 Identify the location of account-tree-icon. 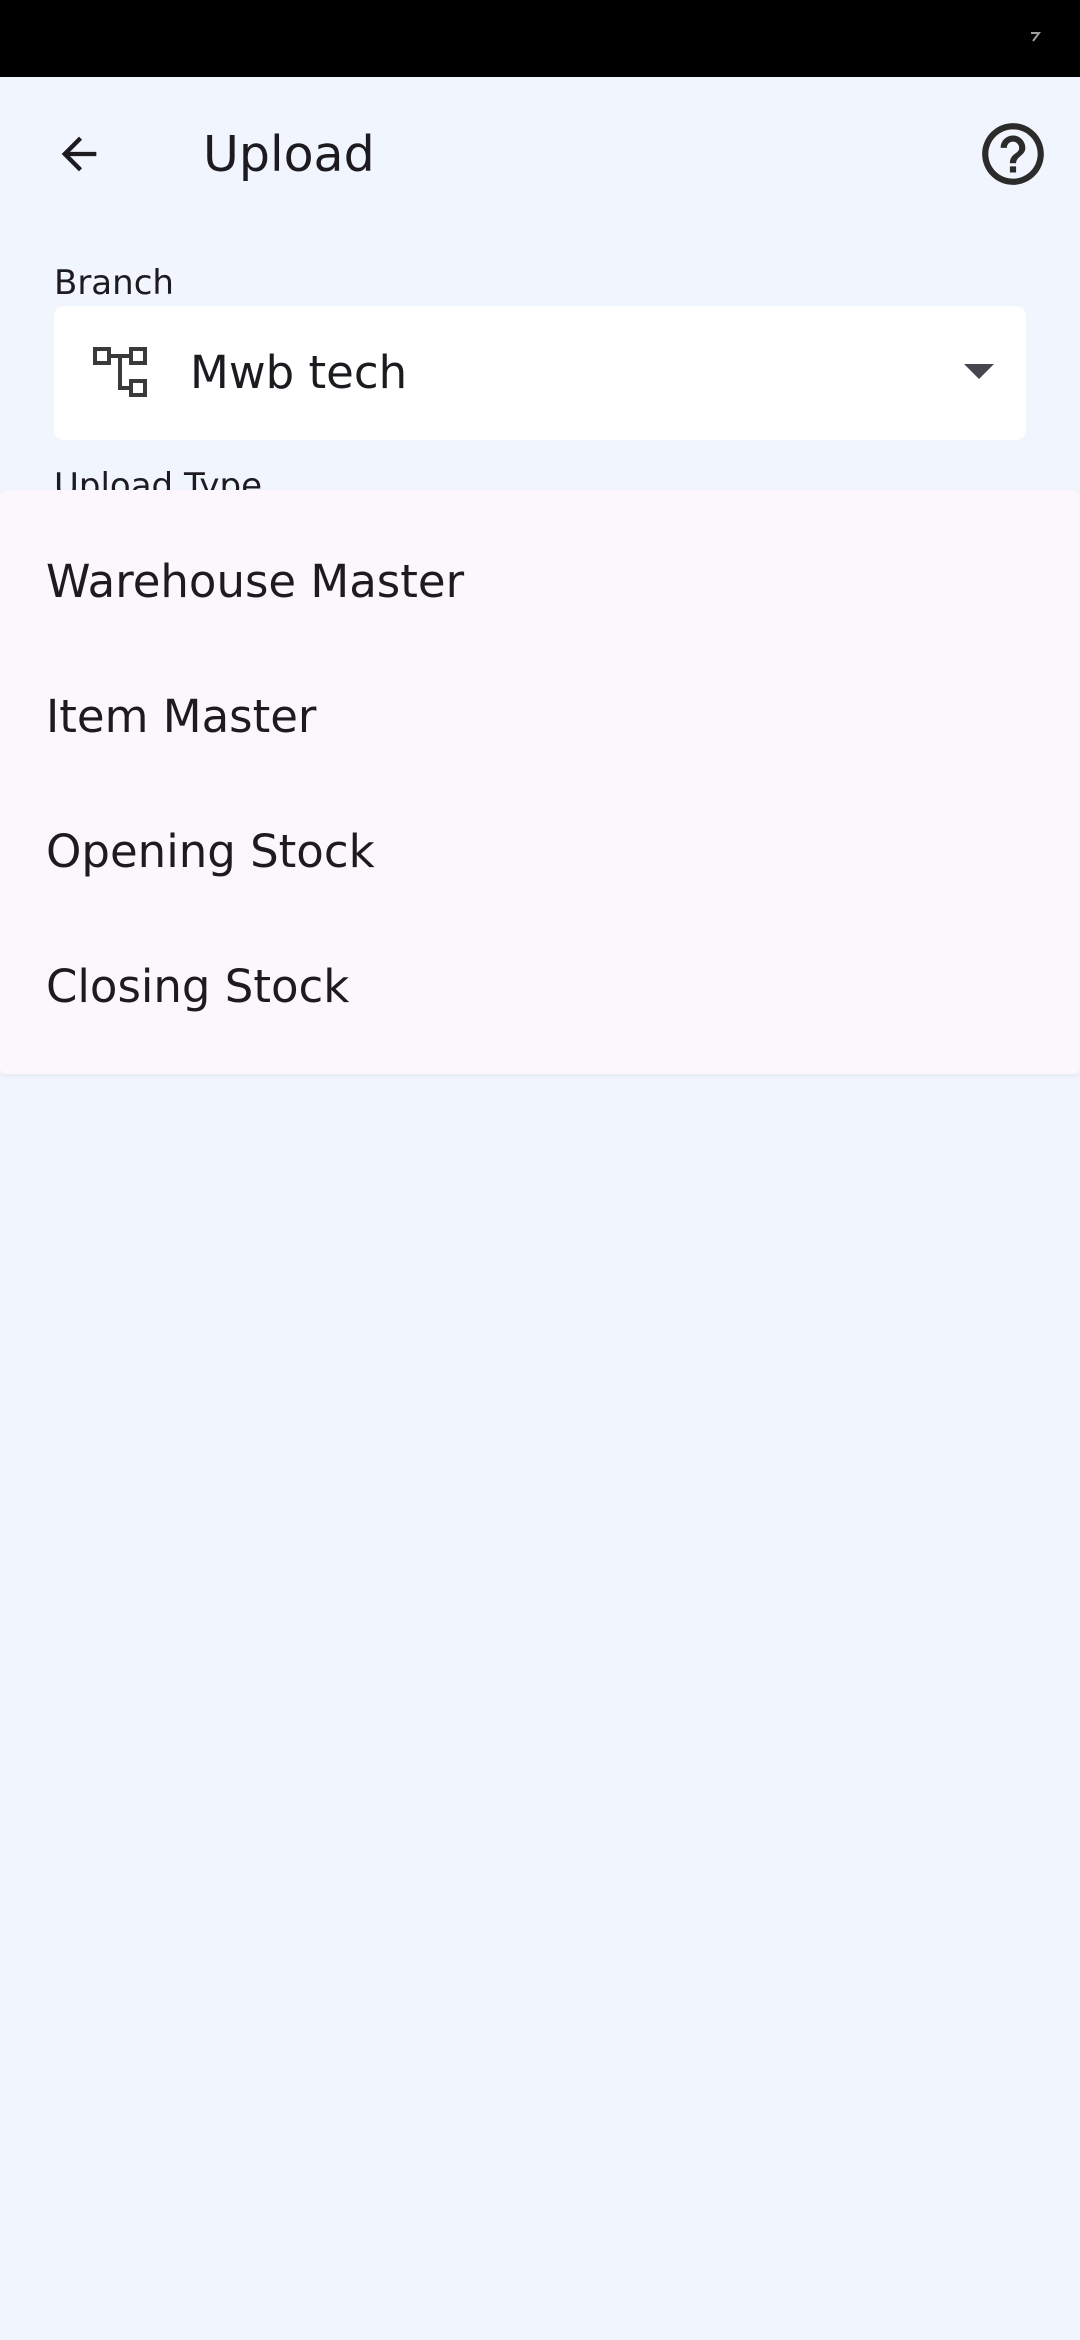
(120, 372).